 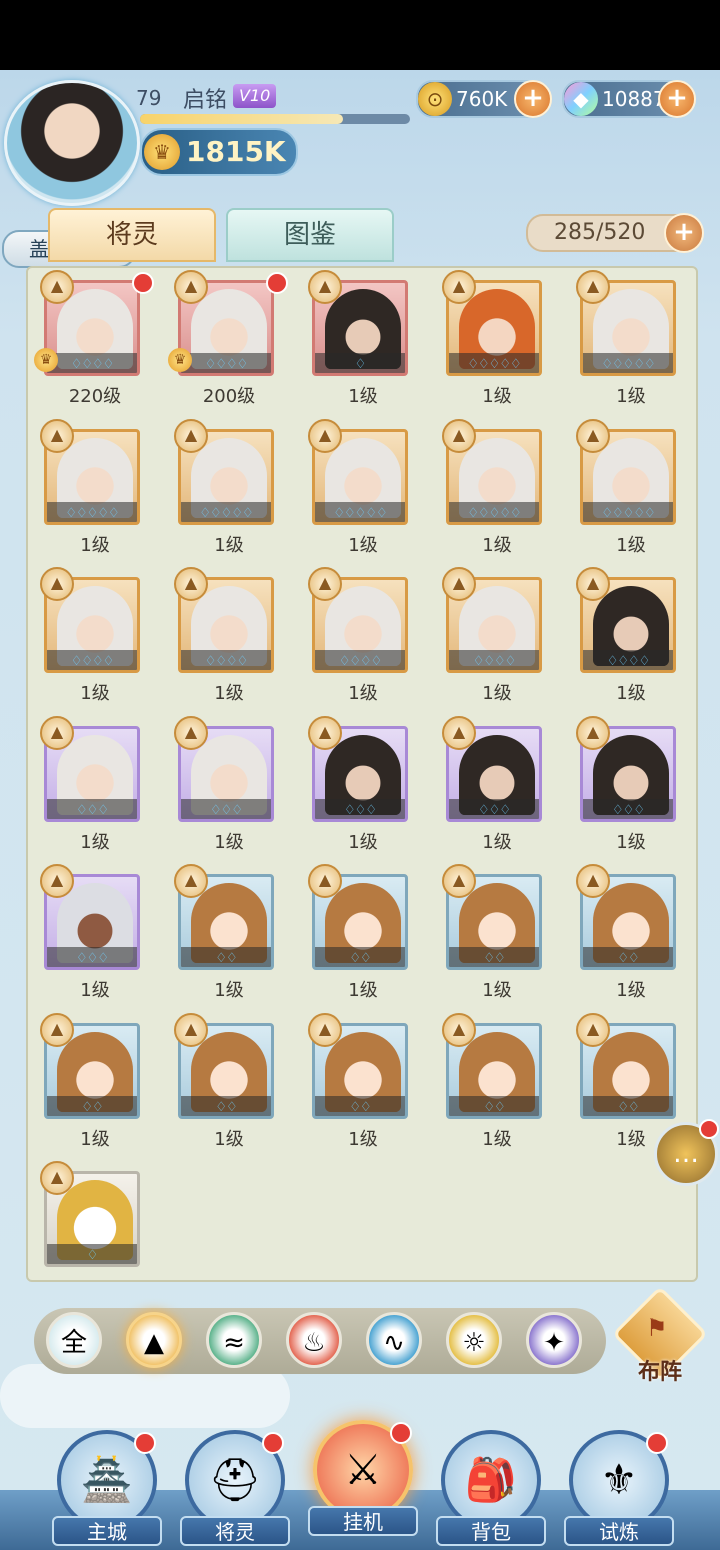 What do you see at coordinates (310, 235) in the screenshot?
I see `tab-codex: 图鉴` at bounding box center [310, 235].